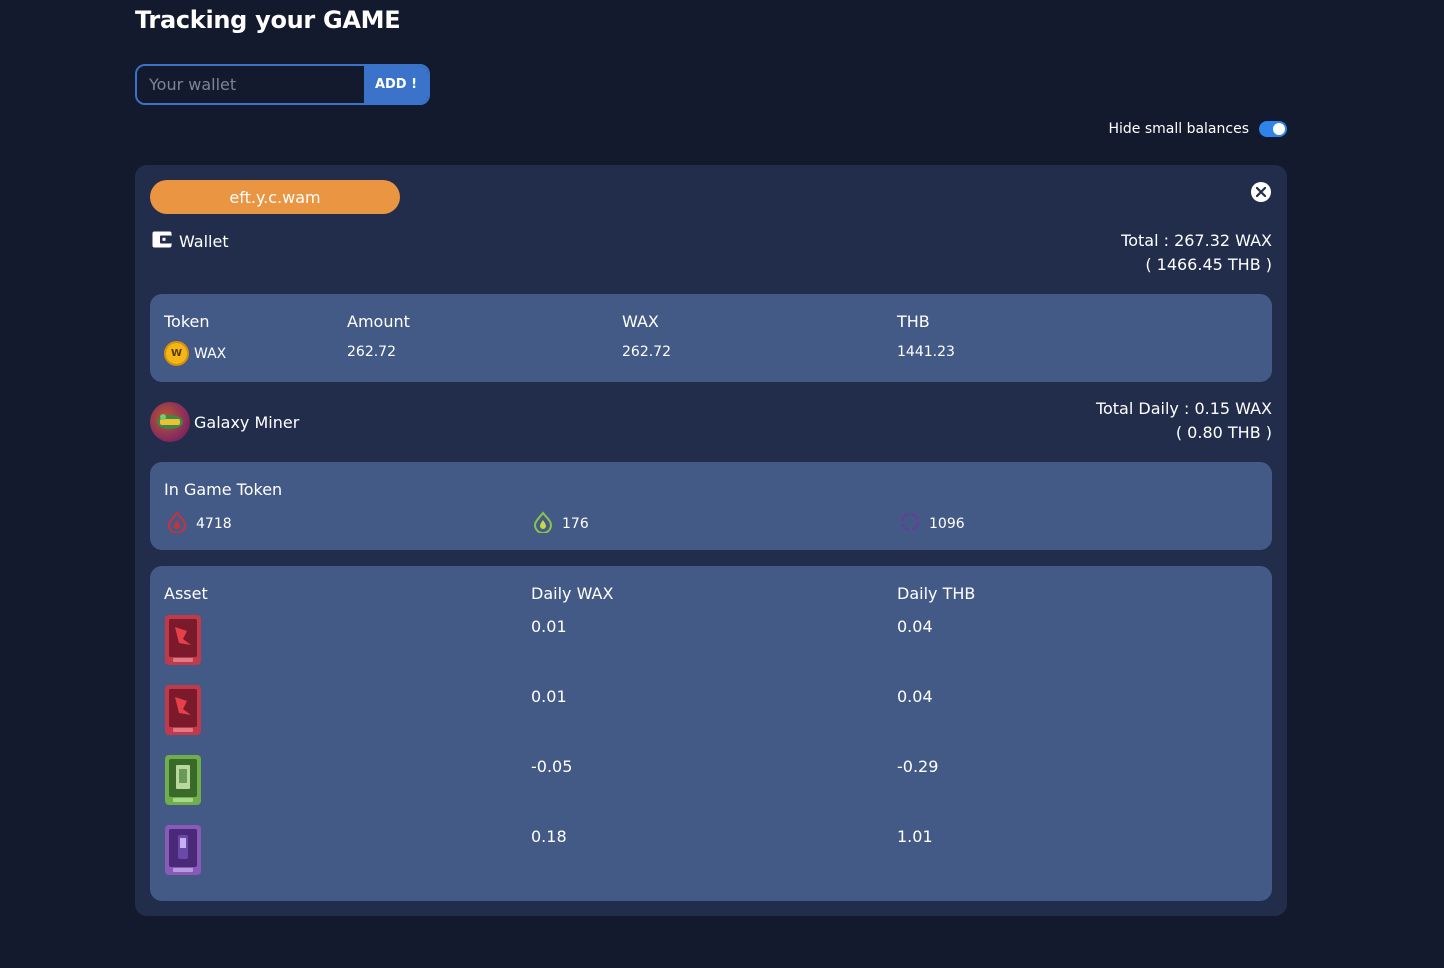  I want to click on in-game-token-item: 4718, so click(199, 524).